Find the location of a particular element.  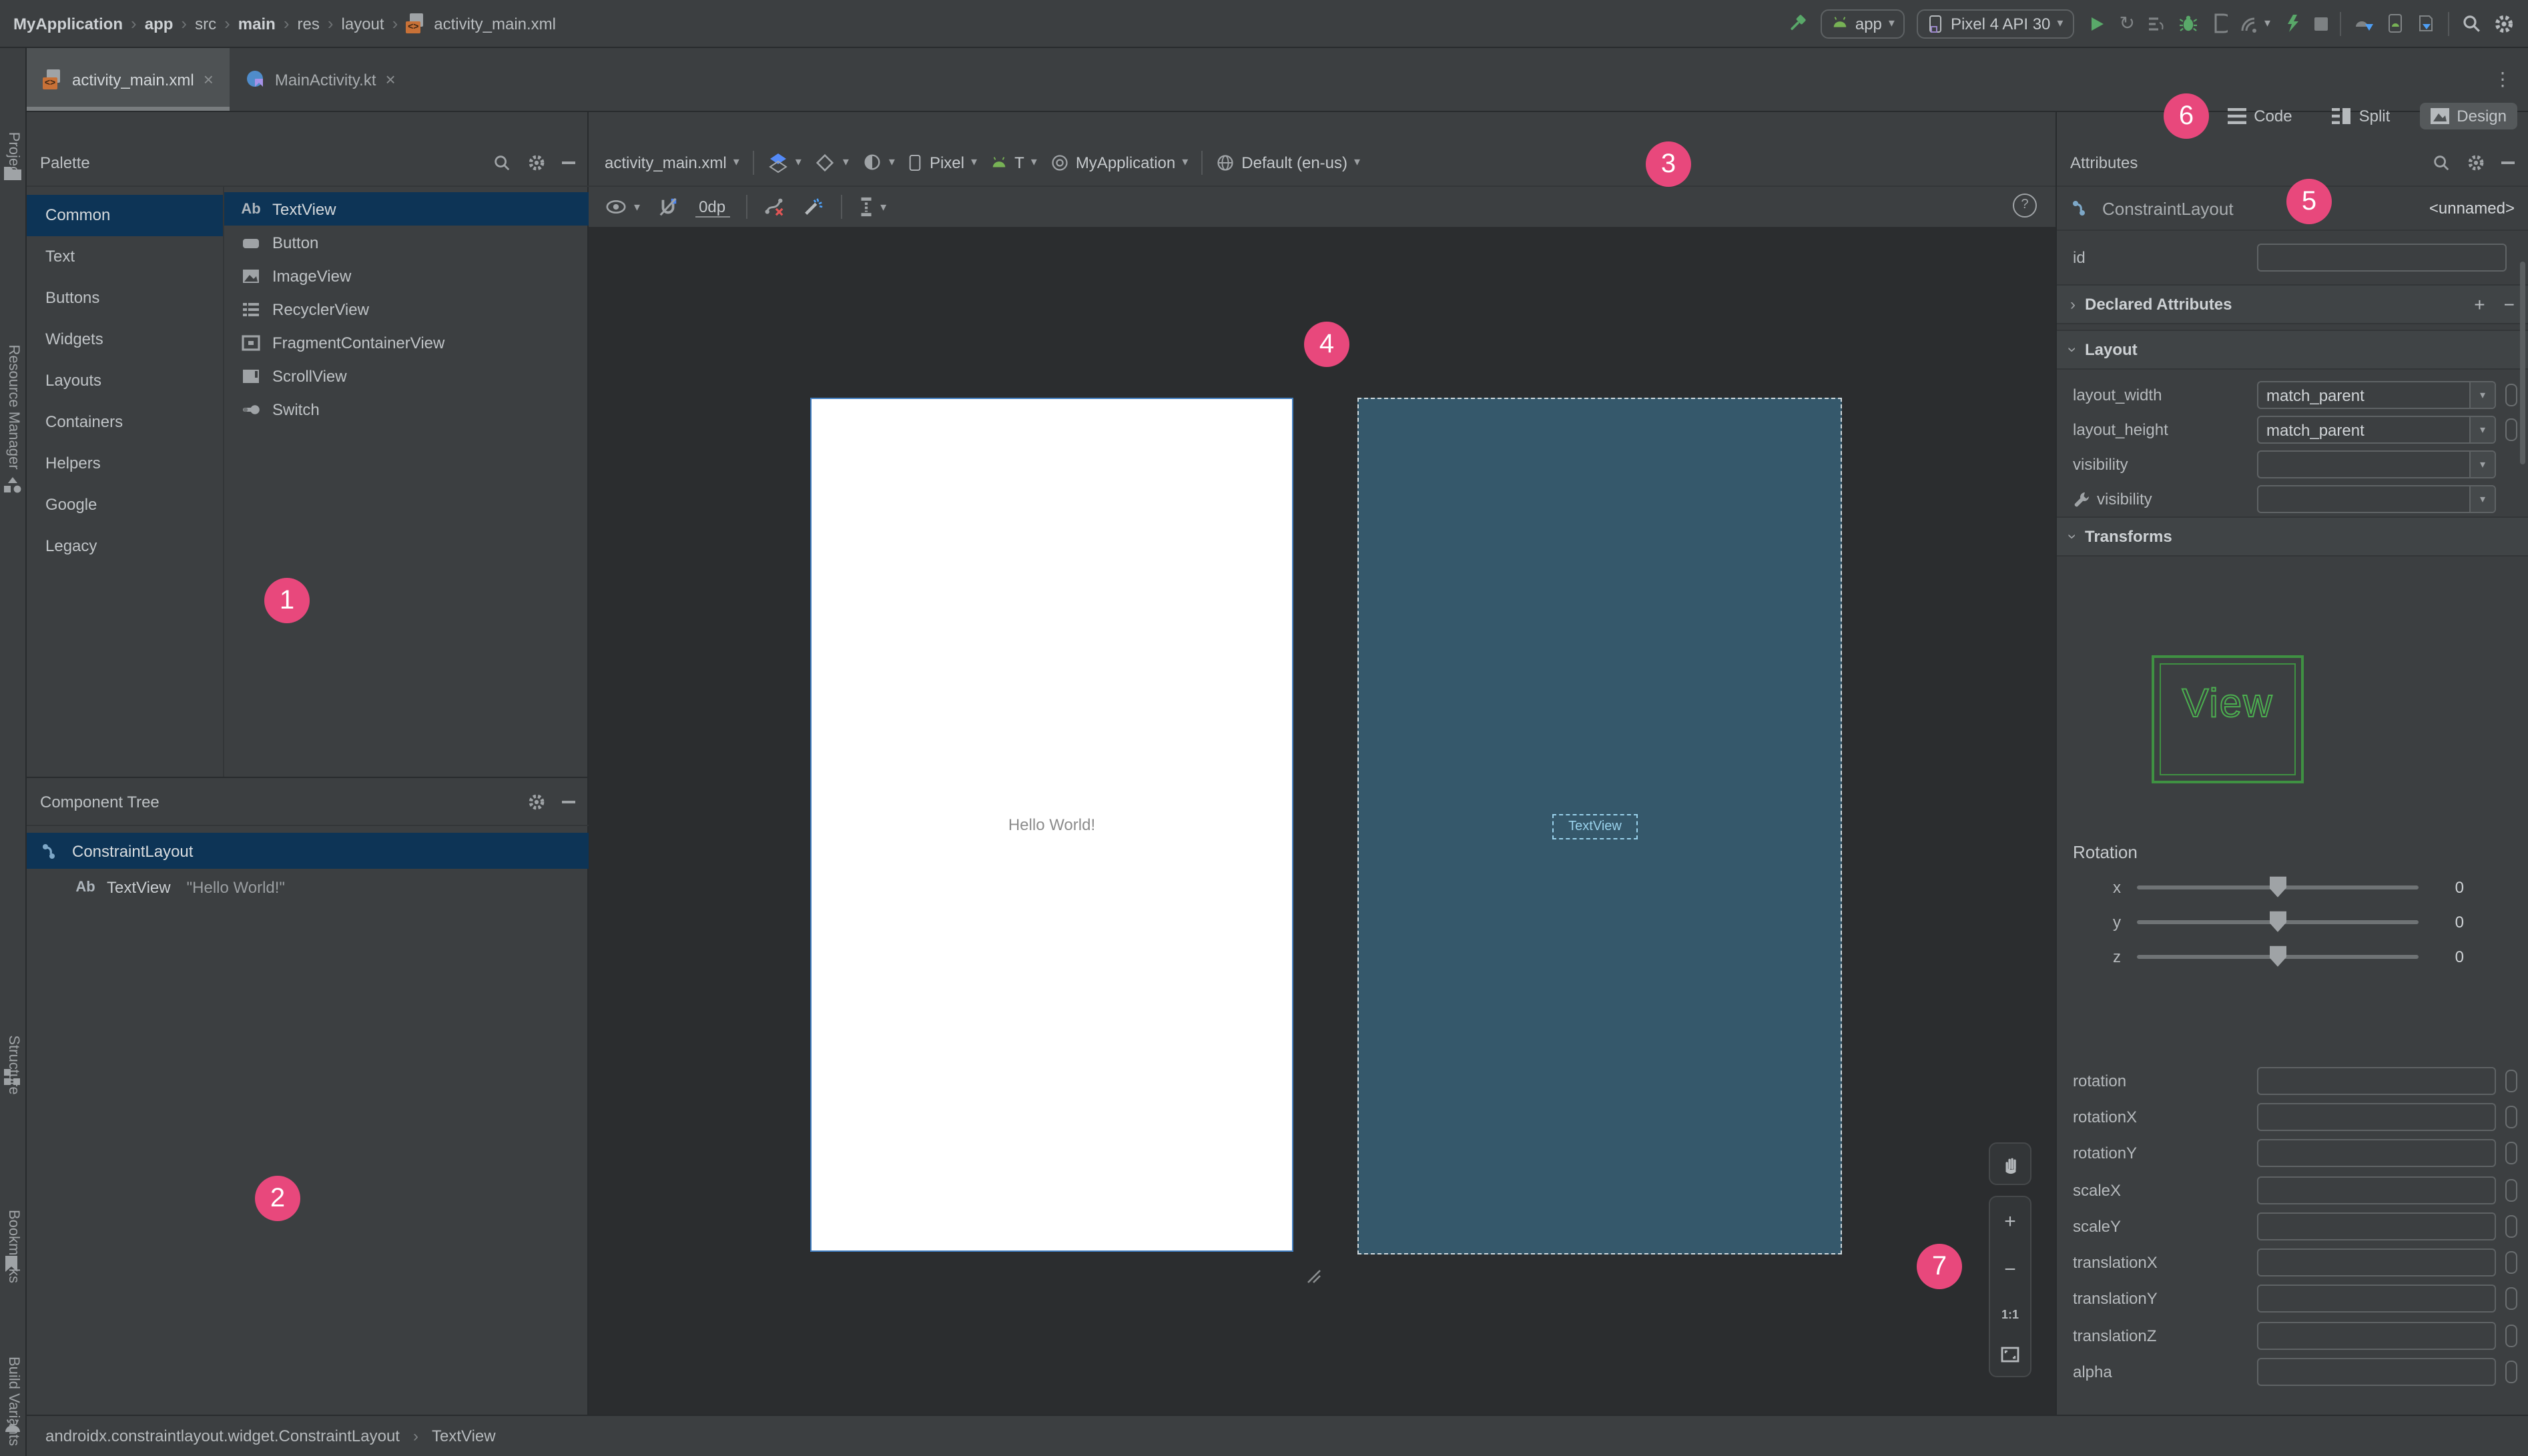

resource-icon is located at coordinates (13, 487).